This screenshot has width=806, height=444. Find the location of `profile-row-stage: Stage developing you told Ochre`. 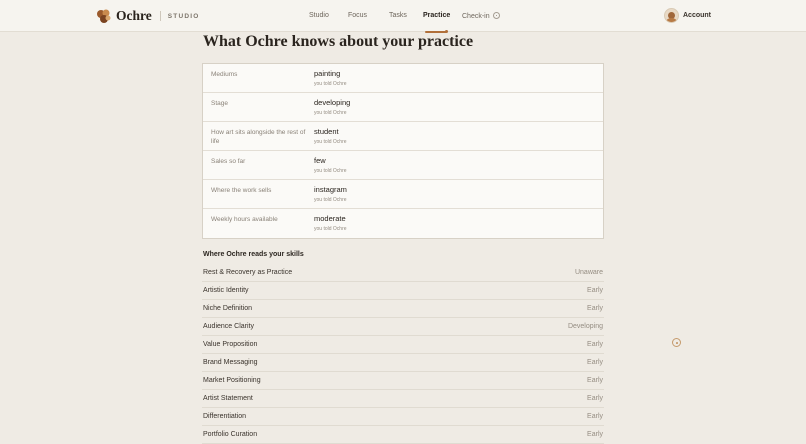

profile-row-stage: Stage developing you told Ochre is located at coordinates (403, 107).